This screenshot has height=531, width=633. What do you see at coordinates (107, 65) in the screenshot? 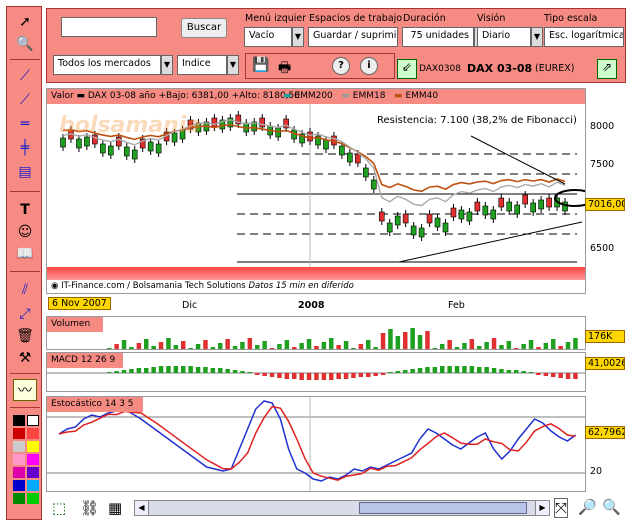
I see `markets-select: Todos los mercados` at bounding box center [107, 65].